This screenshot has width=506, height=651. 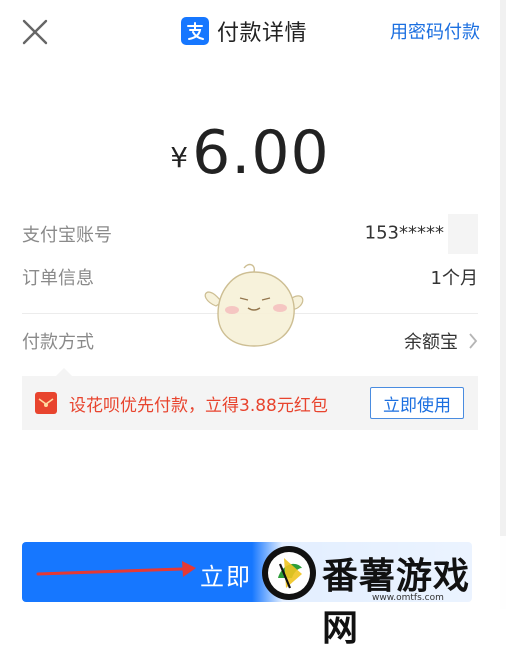 What do you see at coordinates (226, 577) in the screenshot?
I see `pay-now-label: 立即` at bounding box center [226, 577].